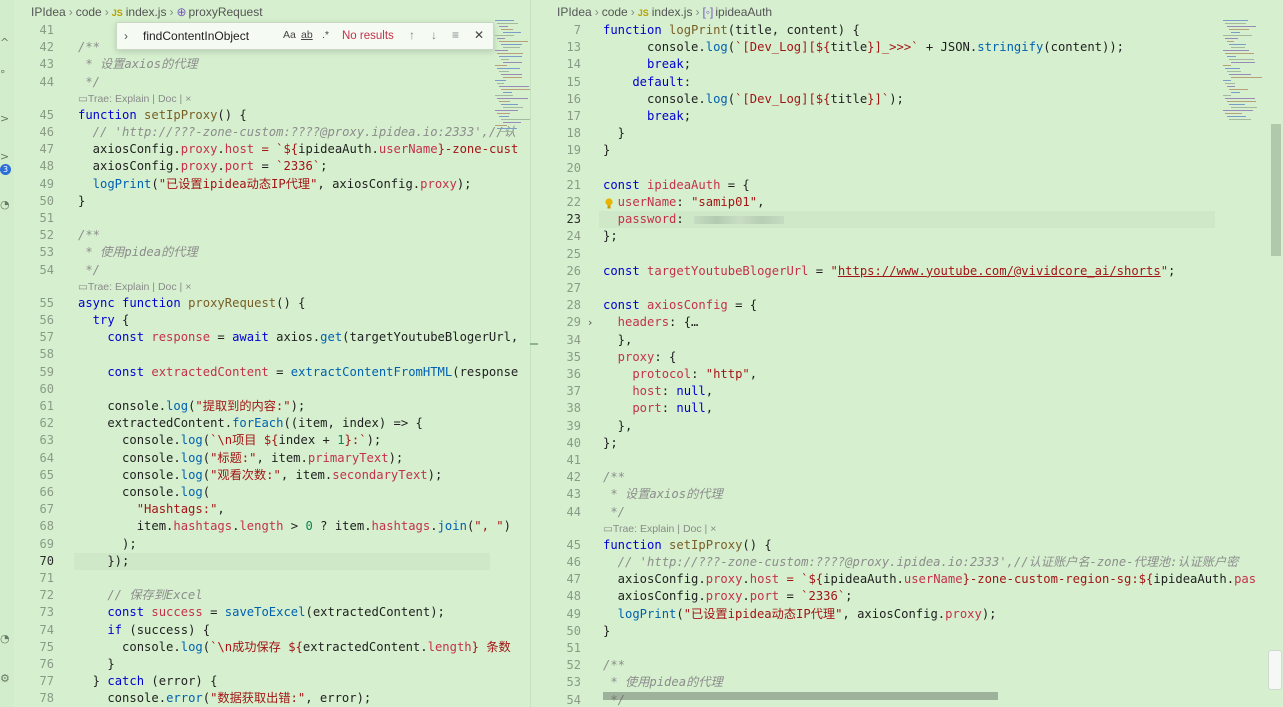 This screenshot has width=1283, height=707. I want to click on horizontal-scrollbar, so click(800, 696).